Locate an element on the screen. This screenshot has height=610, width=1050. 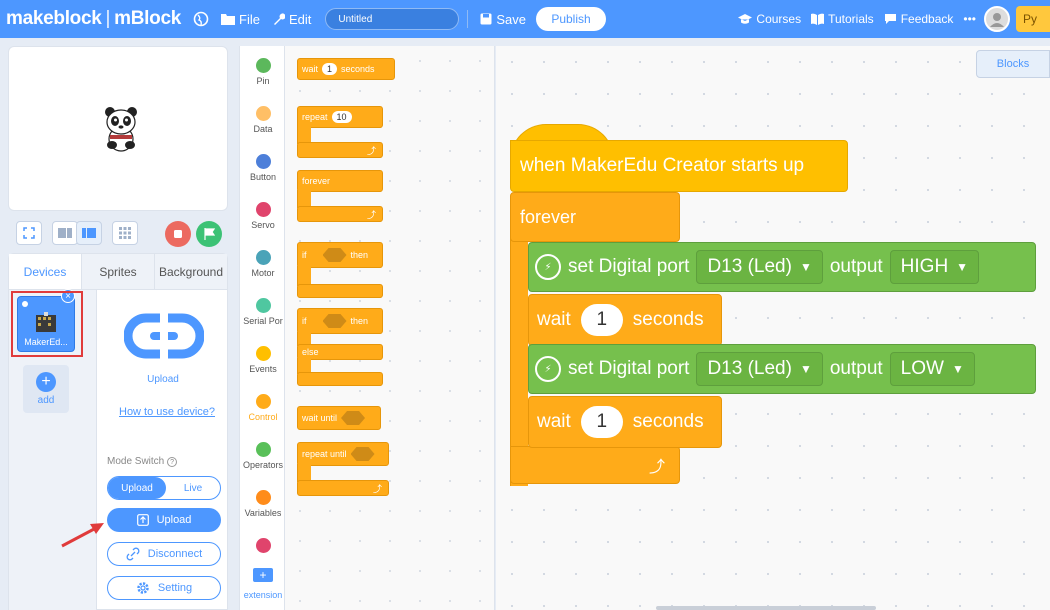
level-dropdown: HIGH ▼ is located at coordinates (934, 267).